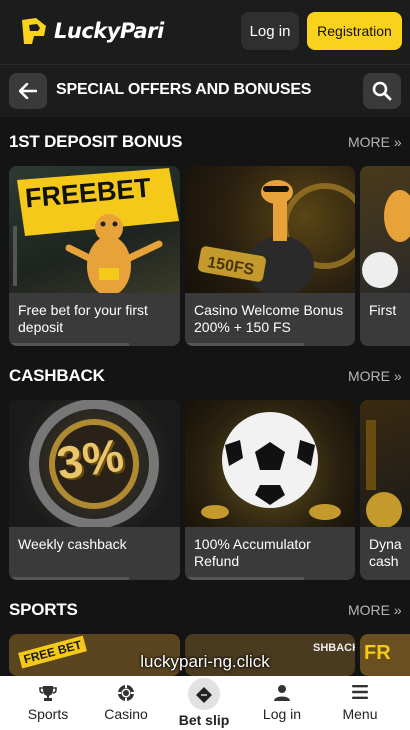  Describe the element at coordinates (252, 552) in the screenshot. I see `bonus-card-title: 100% Accumulator Refund` at that location.